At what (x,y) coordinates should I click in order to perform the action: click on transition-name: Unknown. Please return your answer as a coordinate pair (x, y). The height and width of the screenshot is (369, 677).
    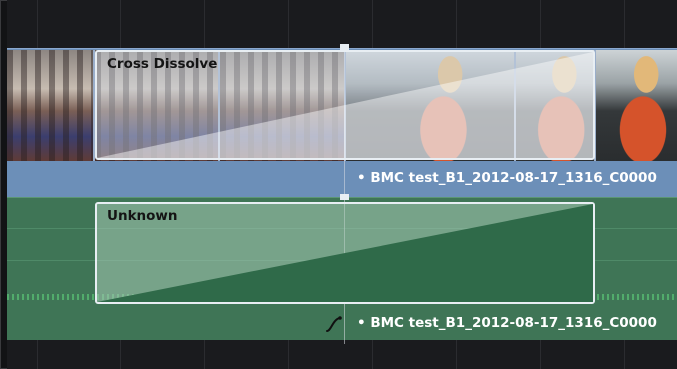
    Looking at the image, I should click on (142, 216).